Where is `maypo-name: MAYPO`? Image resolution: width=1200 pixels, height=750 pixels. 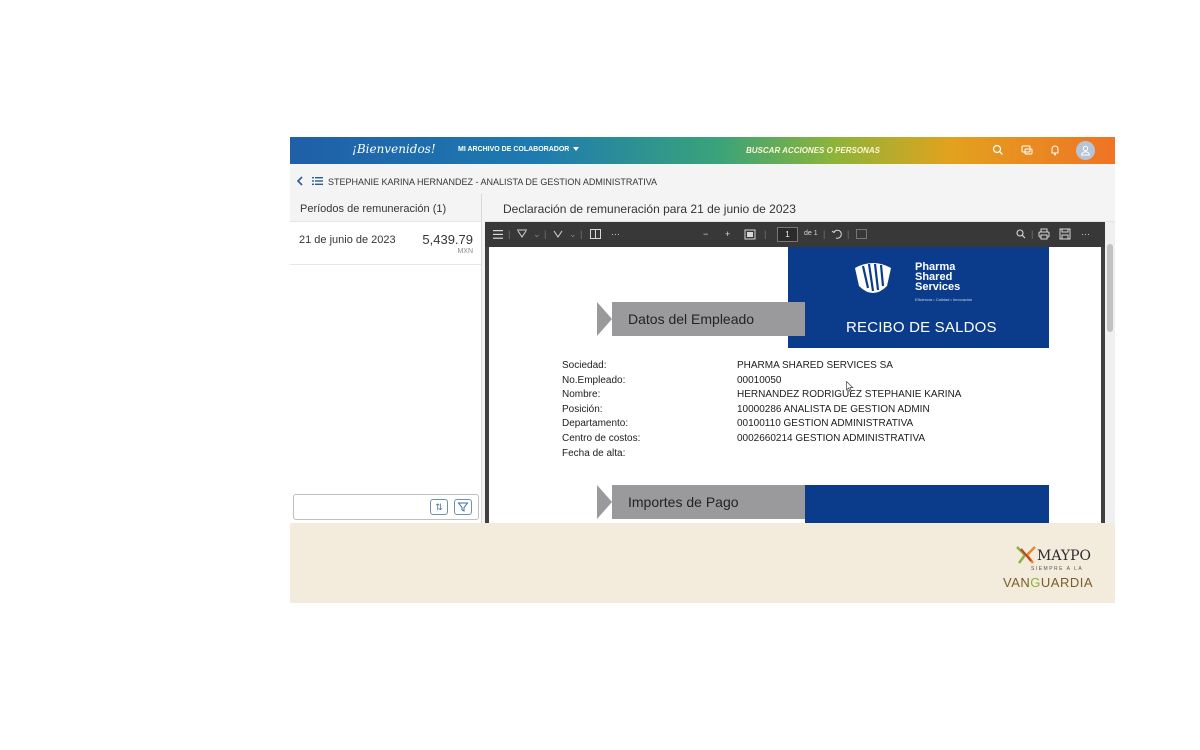 maypo-name: MAYPO is located at coordinates (1064, 556).